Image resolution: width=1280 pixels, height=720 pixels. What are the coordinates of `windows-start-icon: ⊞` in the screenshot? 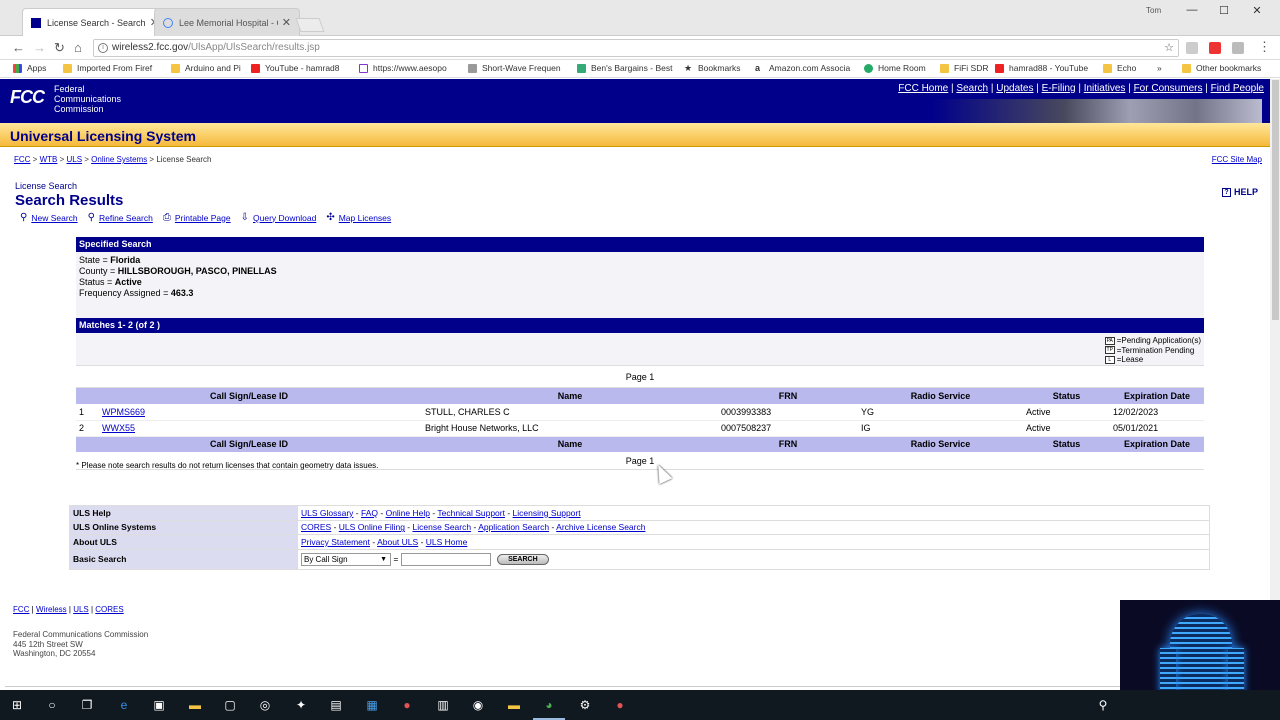 It's located at (17, 705).